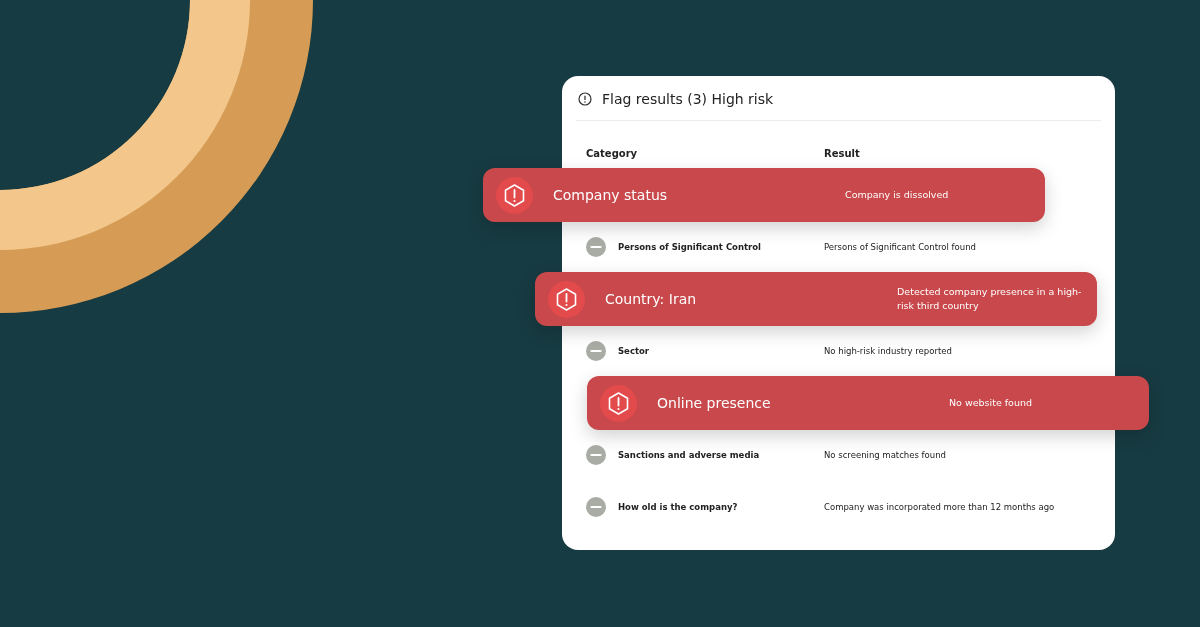  I want to click on flag-category: Online presence, so click(714, 403).